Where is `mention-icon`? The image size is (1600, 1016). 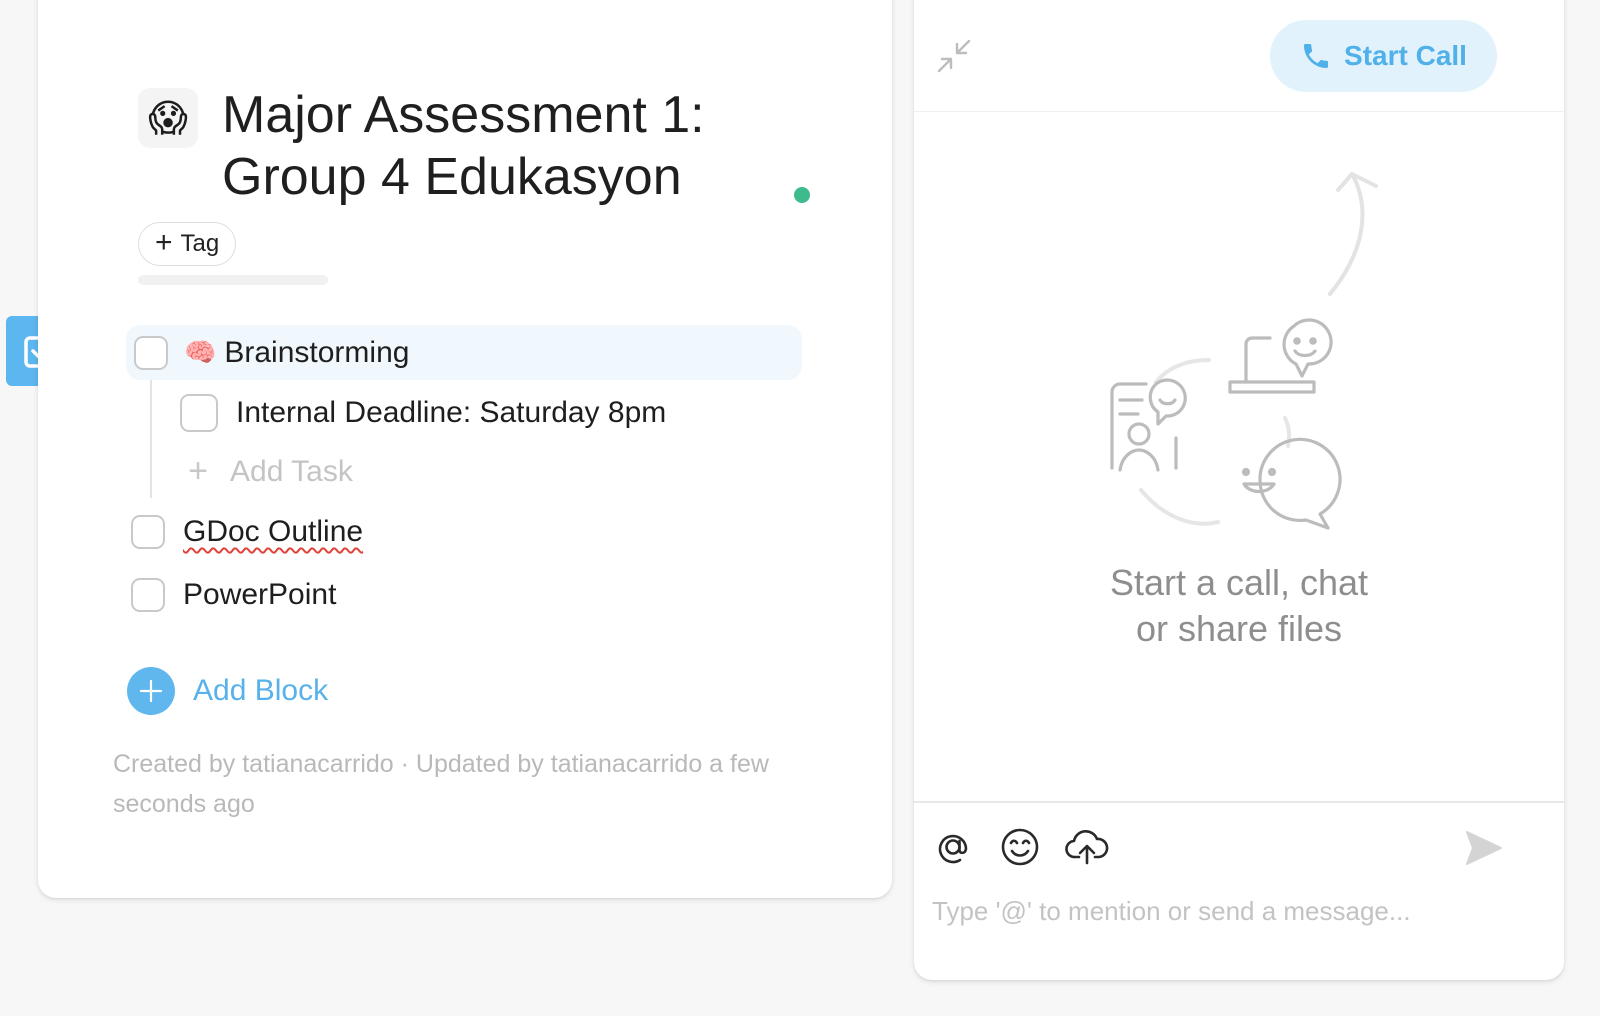
mention-icon is located at coordinates (953, 849).